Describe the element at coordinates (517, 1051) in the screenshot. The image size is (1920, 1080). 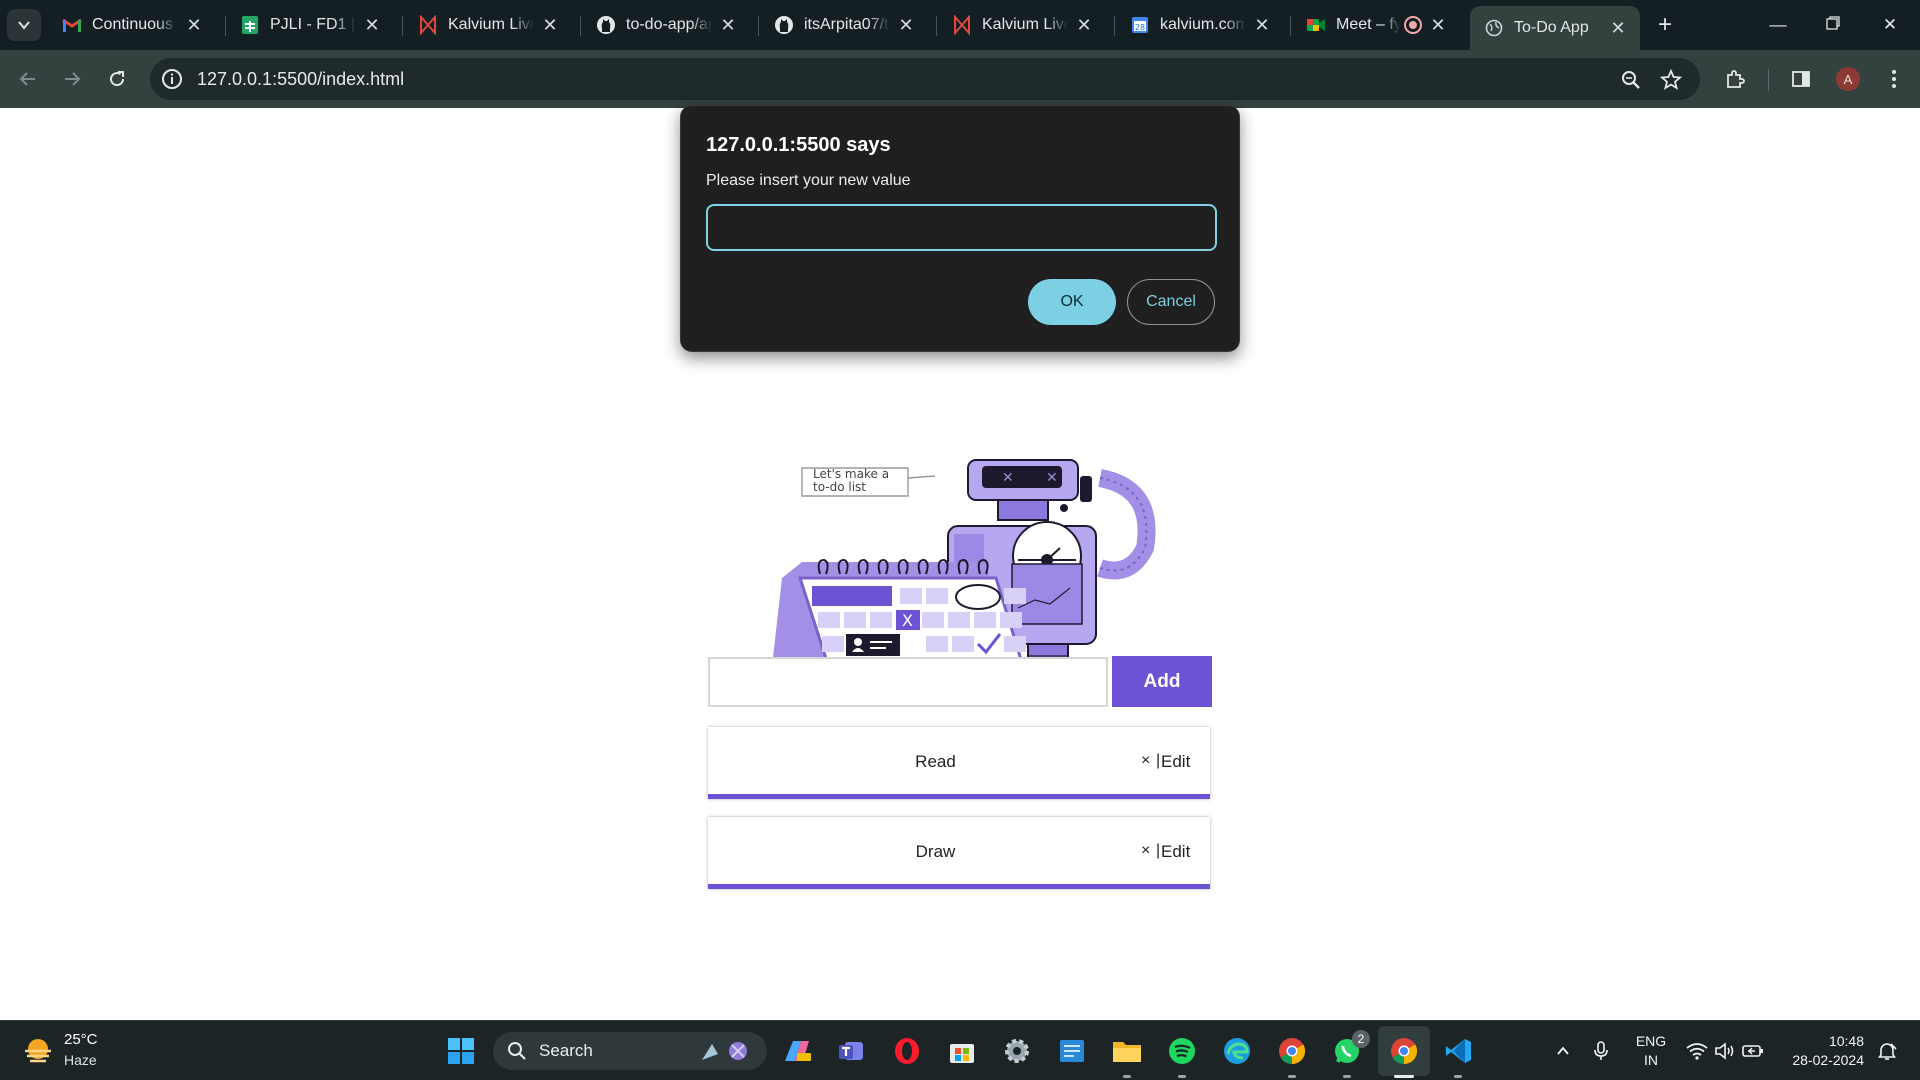
I see `search-icon` at that location.